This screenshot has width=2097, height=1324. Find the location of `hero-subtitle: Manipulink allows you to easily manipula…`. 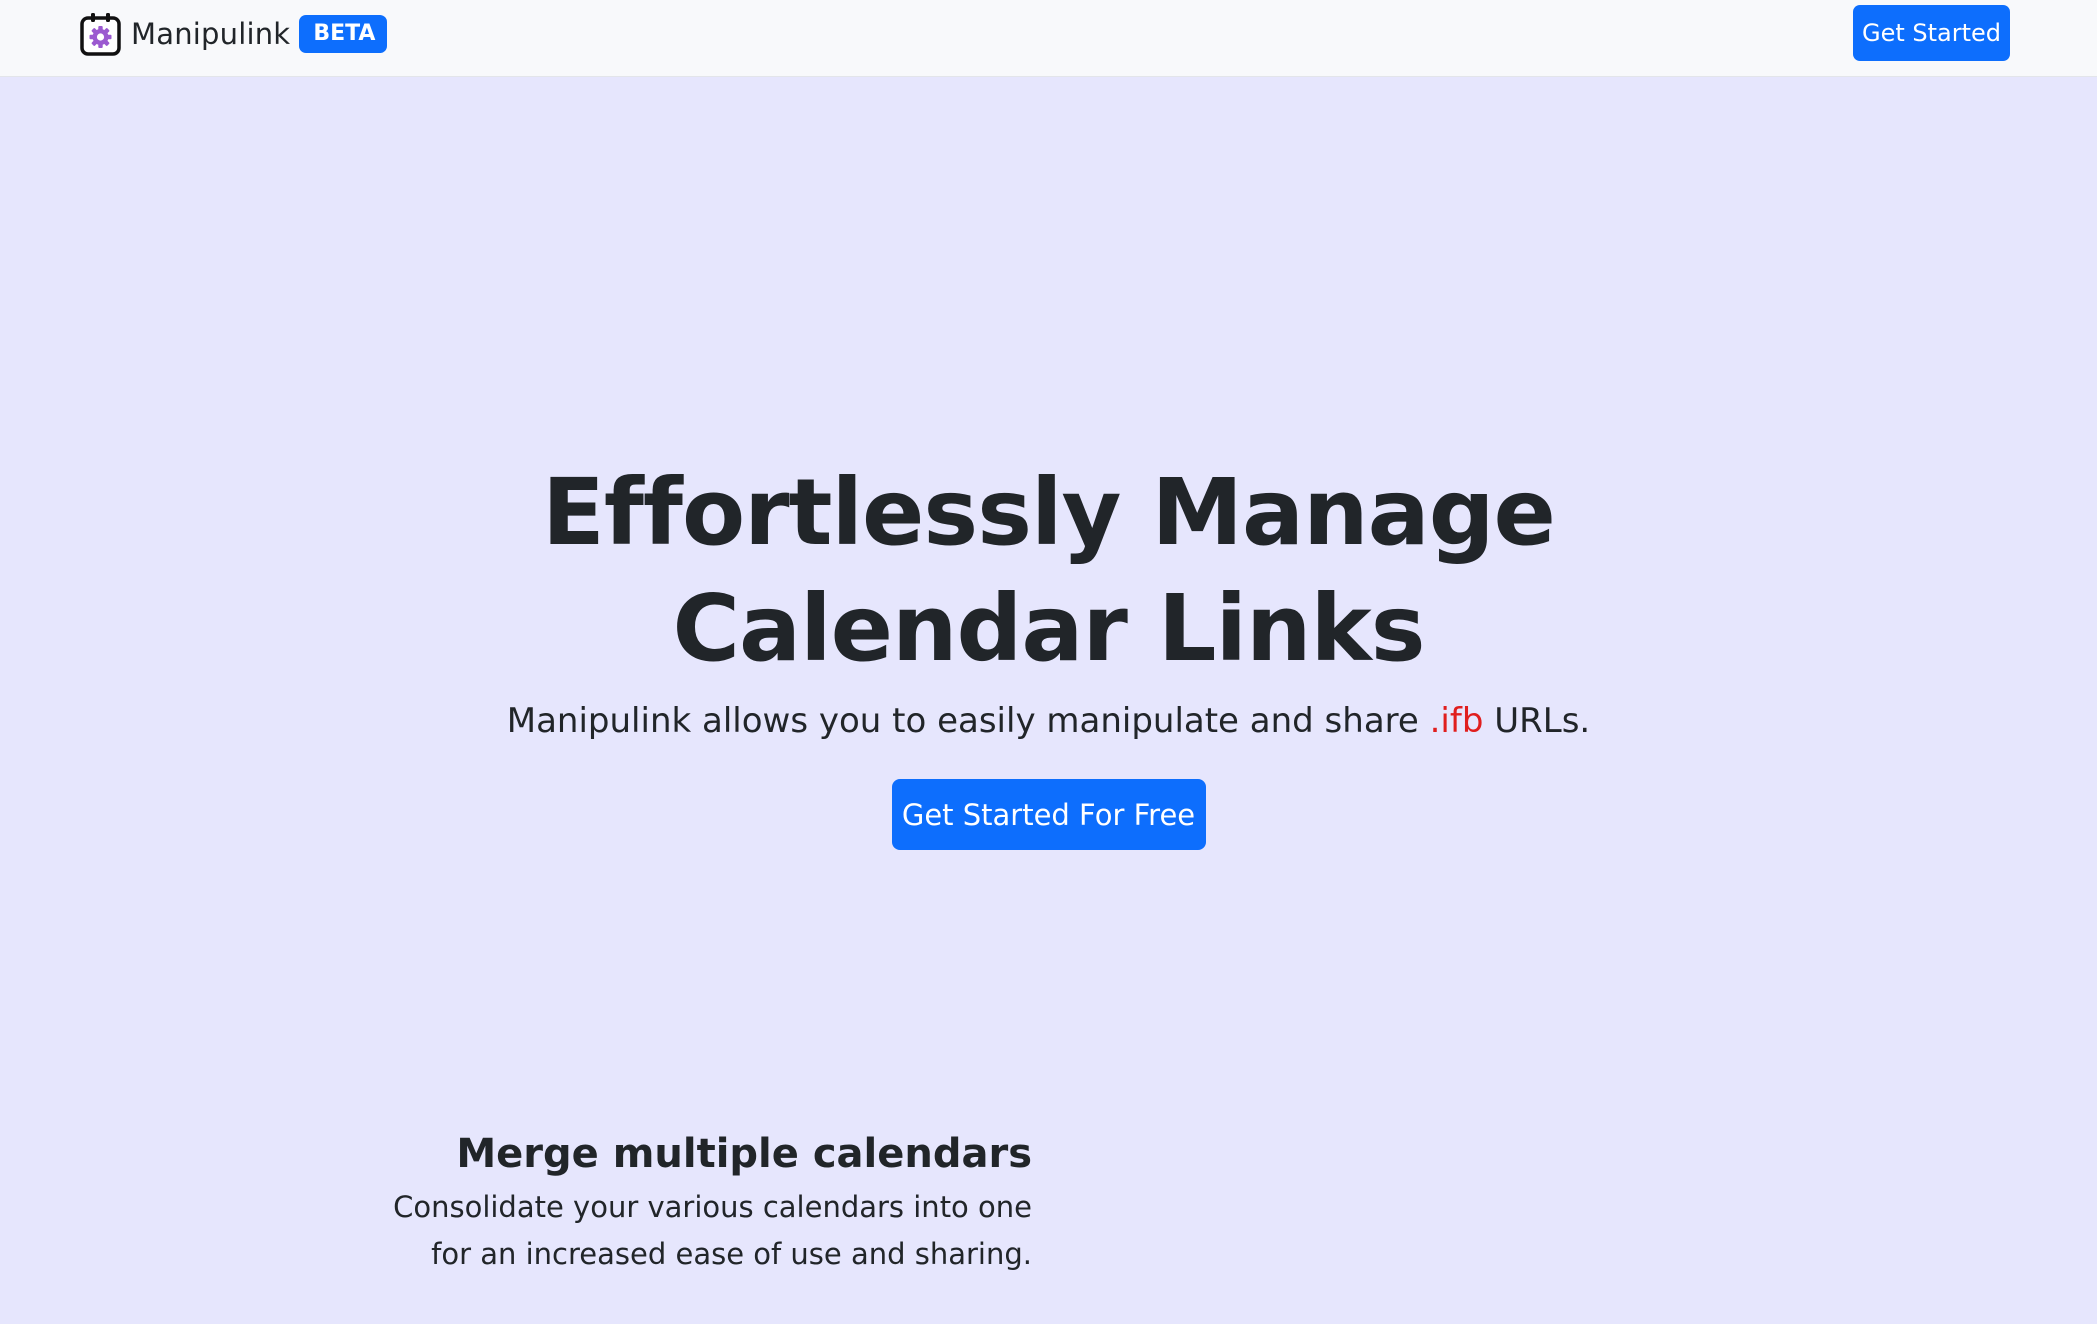

hero-subtitle: Manipulink allows you to easily manipula… is located at coordinates (1048, 721).